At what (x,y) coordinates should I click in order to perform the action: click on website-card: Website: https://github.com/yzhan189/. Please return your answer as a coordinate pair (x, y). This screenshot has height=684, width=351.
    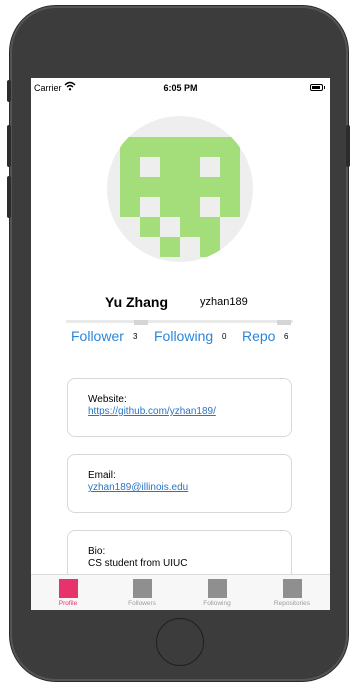
    Looking at the image, I should click on (179, 407).